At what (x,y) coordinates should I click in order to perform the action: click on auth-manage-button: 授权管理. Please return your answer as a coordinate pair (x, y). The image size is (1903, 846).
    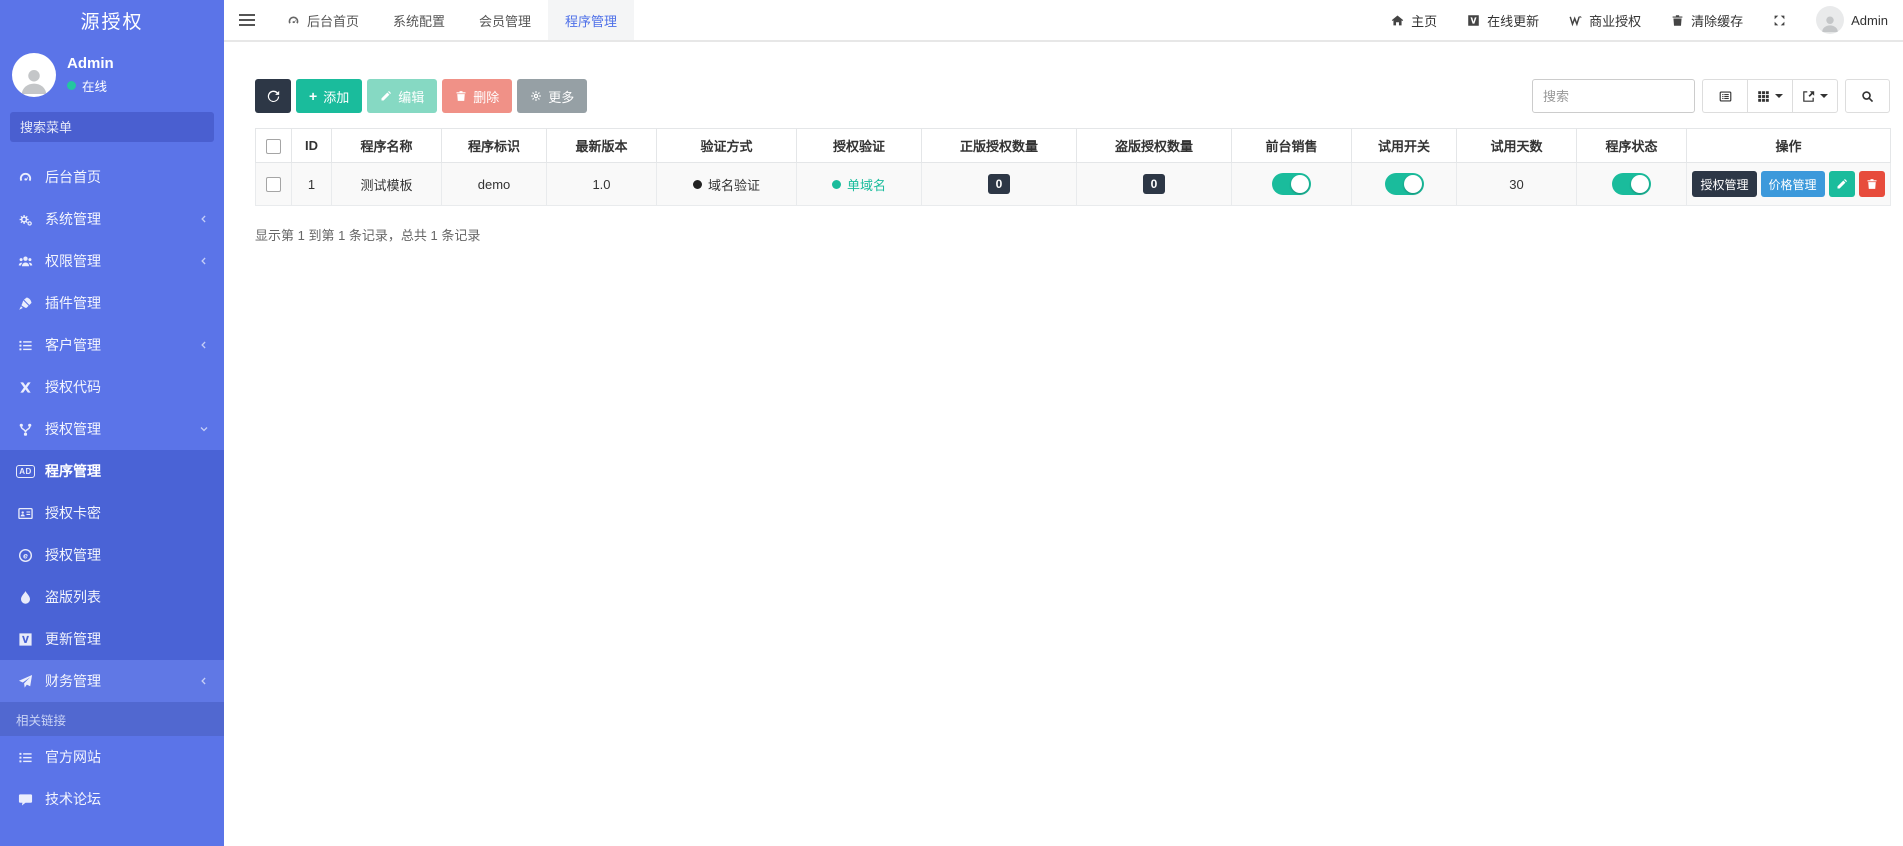
    Looking at the image, I should click on (1724, 184).